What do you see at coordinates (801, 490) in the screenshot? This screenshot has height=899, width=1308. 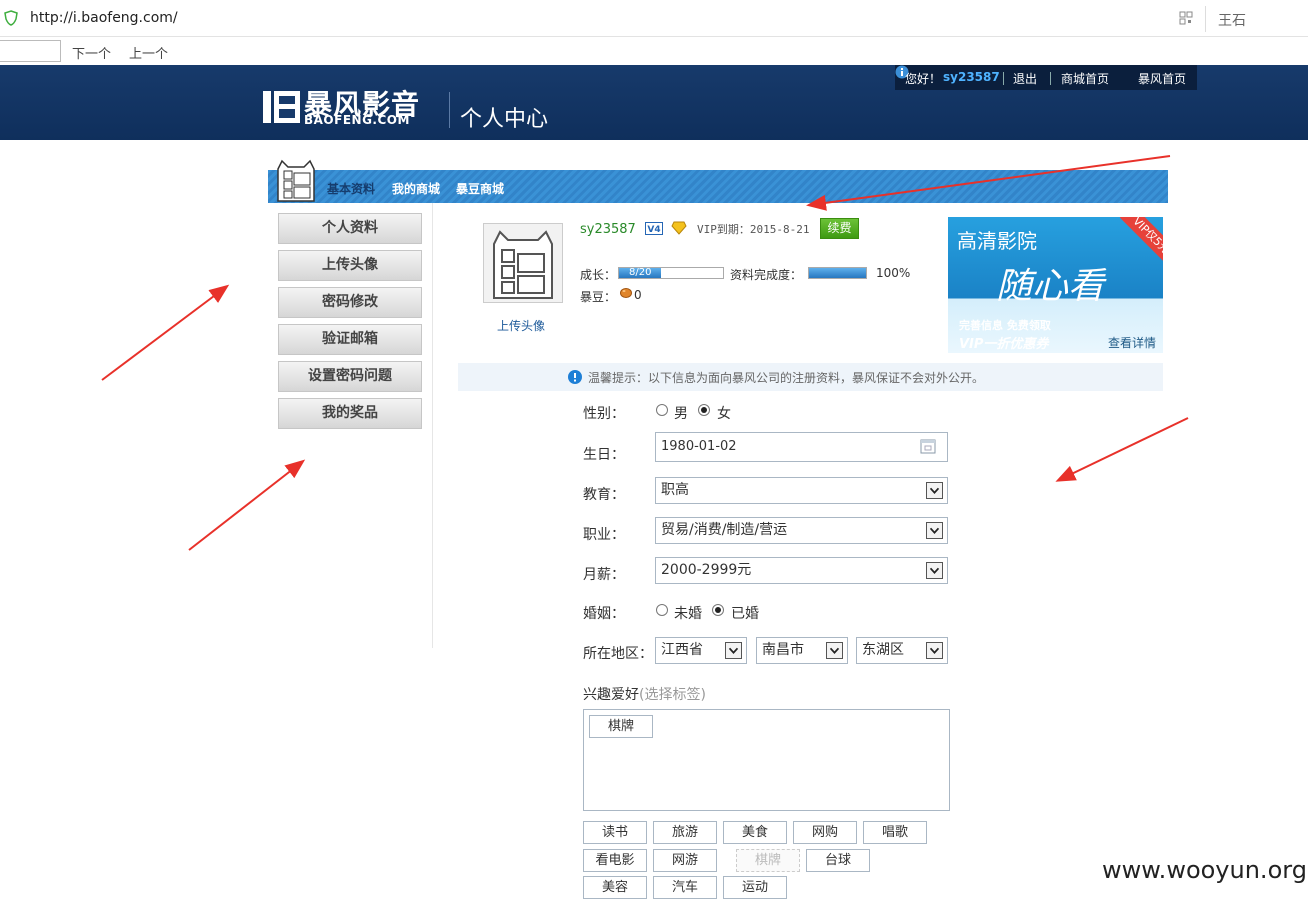 I see `education-select: 职高` at bounding box center [801, 490].